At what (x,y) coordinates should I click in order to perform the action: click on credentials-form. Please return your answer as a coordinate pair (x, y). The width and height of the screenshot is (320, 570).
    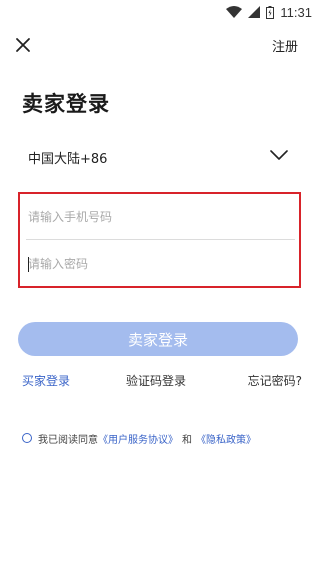
    Looking at the image, I should click on (159, 240).